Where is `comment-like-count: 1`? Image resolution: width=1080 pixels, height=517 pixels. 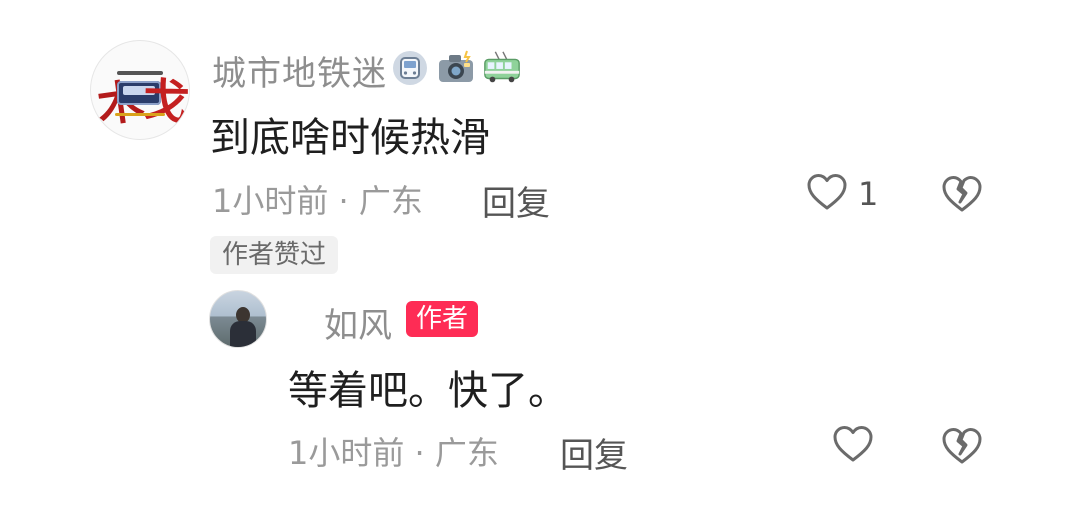 comment-like-count: 1 is located at coordinates (868, 194).